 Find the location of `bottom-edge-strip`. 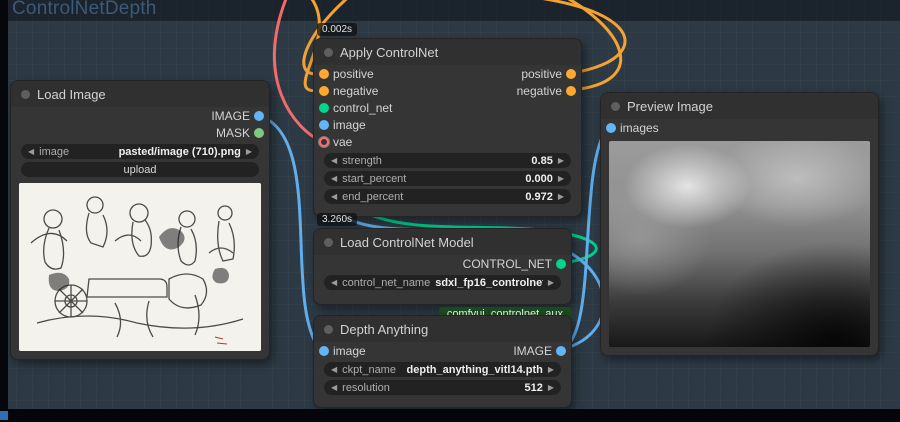

bottom-edge-strip is located at coordinates (450, 415).